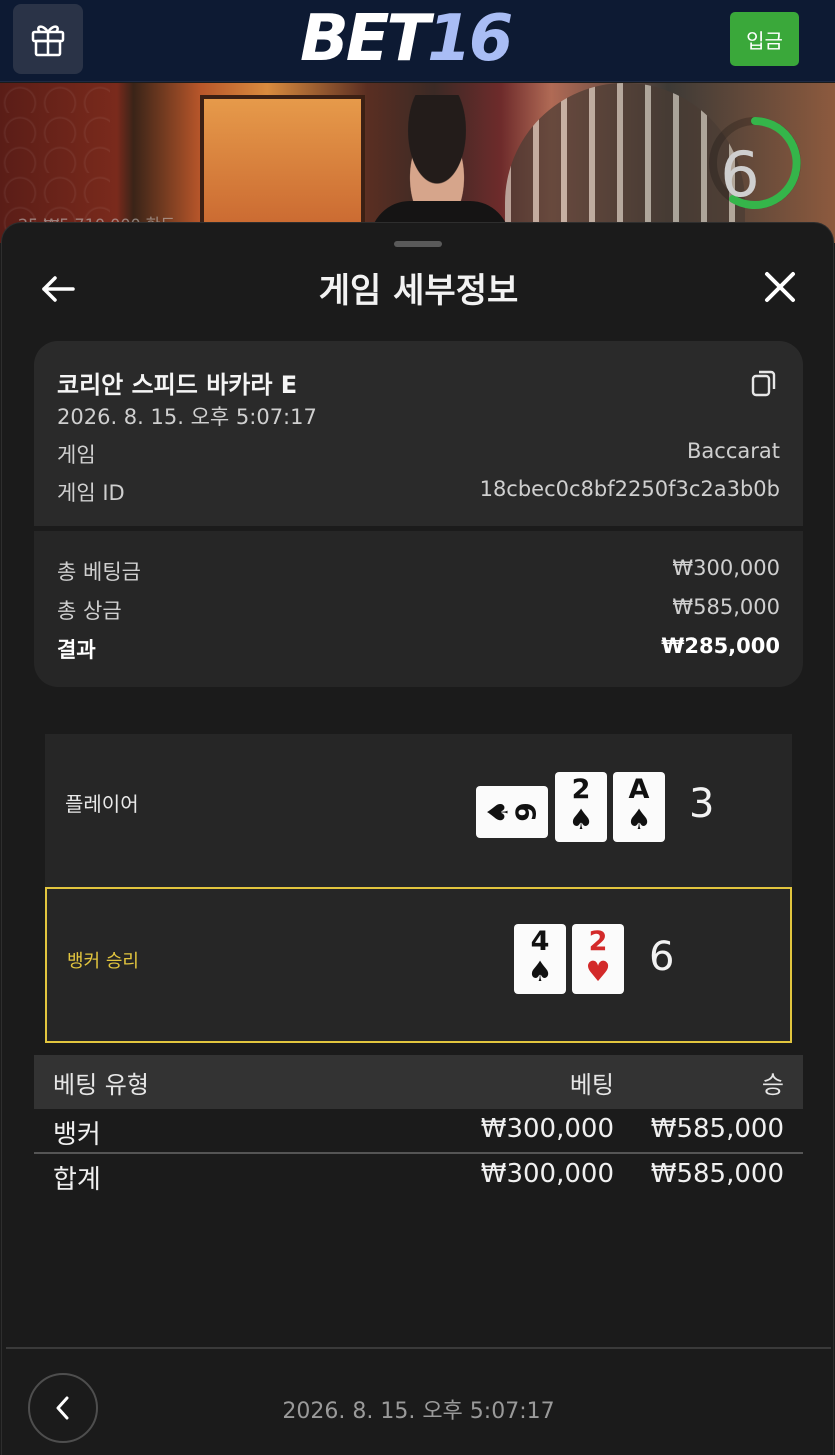  I want to click on sheet-title: 게임 세부정보, so click(418, 291).